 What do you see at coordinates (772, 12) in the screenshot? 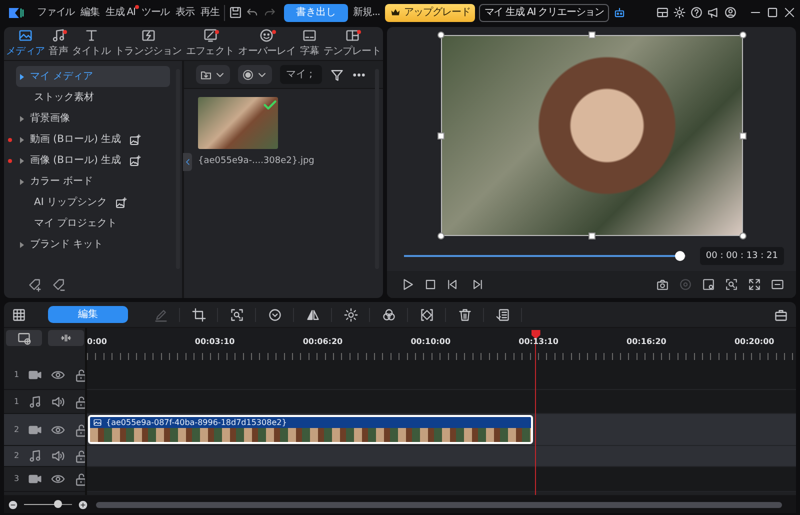
I see `maximize-icon` at bounding box center [772, 12].